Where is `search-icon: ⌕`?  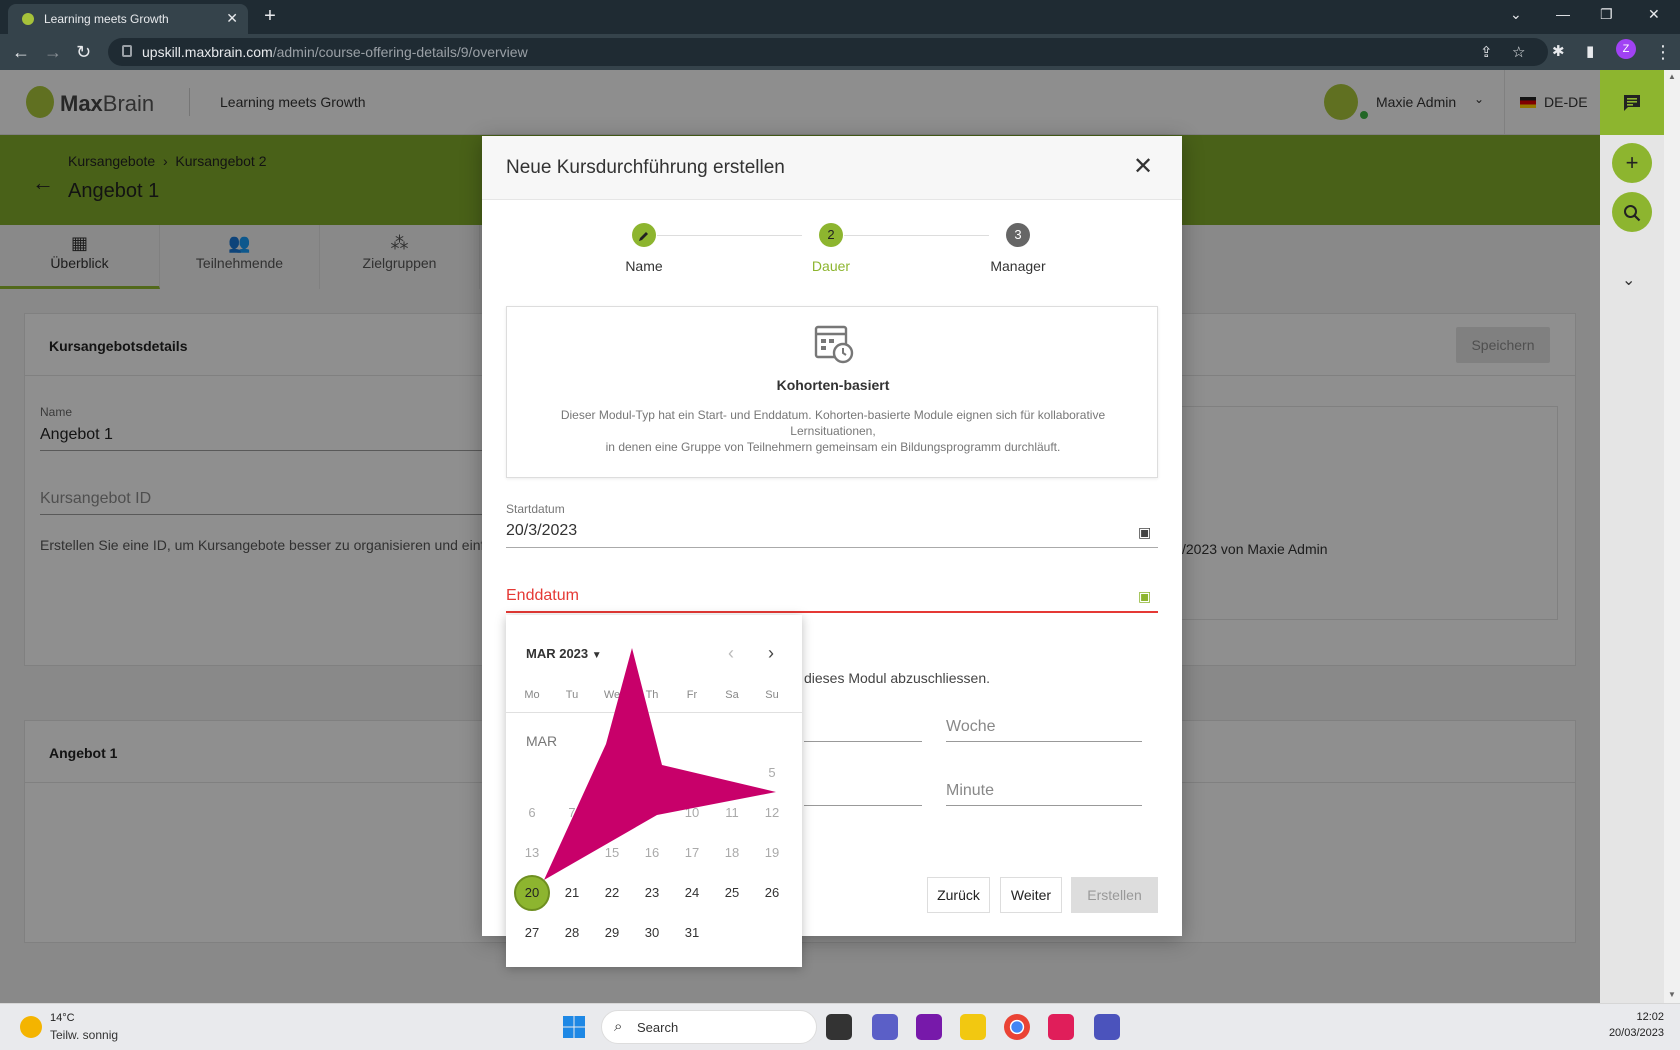 search-icon: ⌕ is located at coordinates (618, 1026).